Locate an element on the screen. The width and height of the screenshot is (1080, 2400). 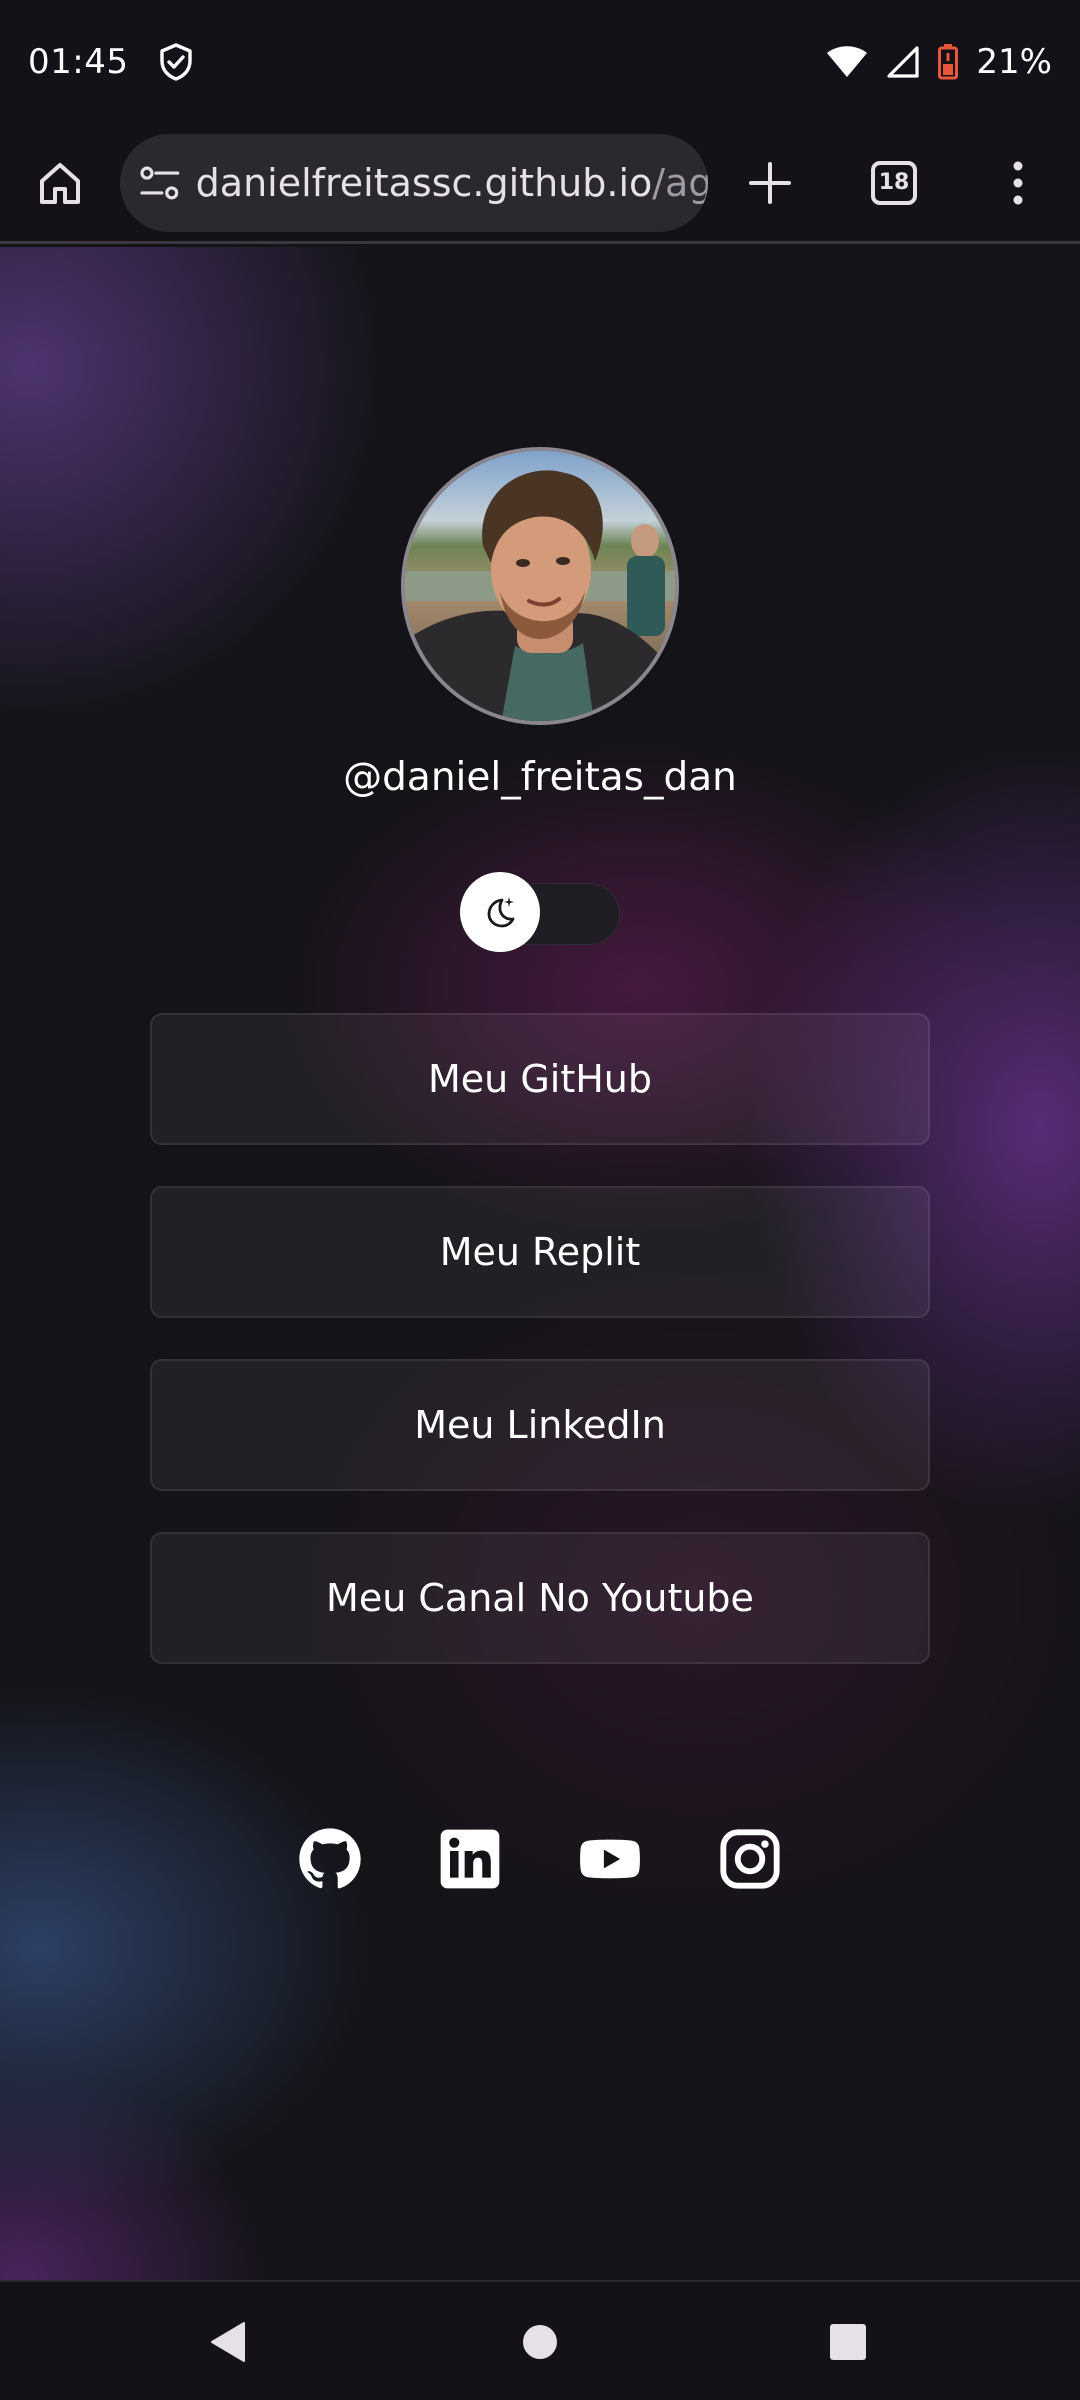
tab-count: 18 is located at coordinates (894, 182).